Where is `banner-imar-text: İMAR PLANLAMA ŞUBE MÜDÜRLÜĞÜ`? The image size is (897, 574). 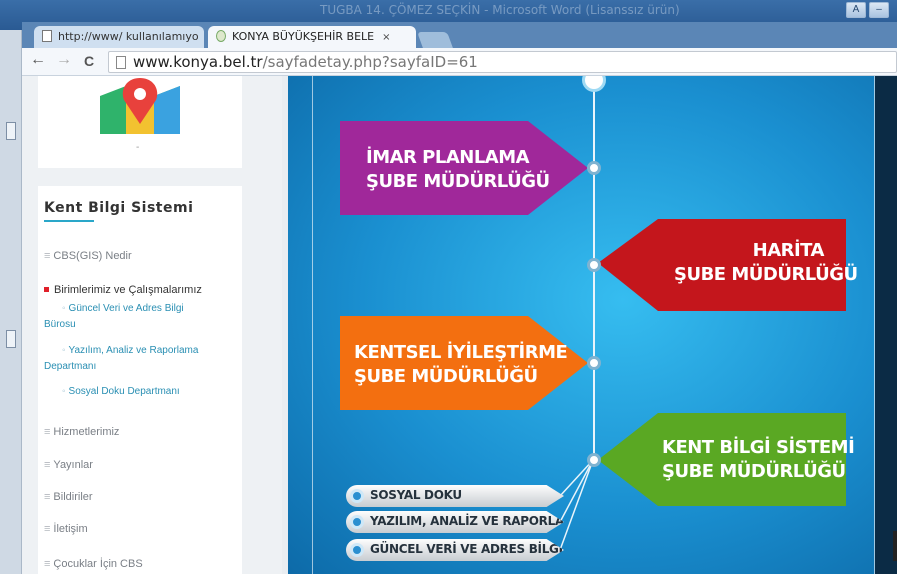 banner-imar-text: İMAR PLANLAMA ŞUBE MÜDÜRLÜĞÜ is located at coordinates (458, 169).